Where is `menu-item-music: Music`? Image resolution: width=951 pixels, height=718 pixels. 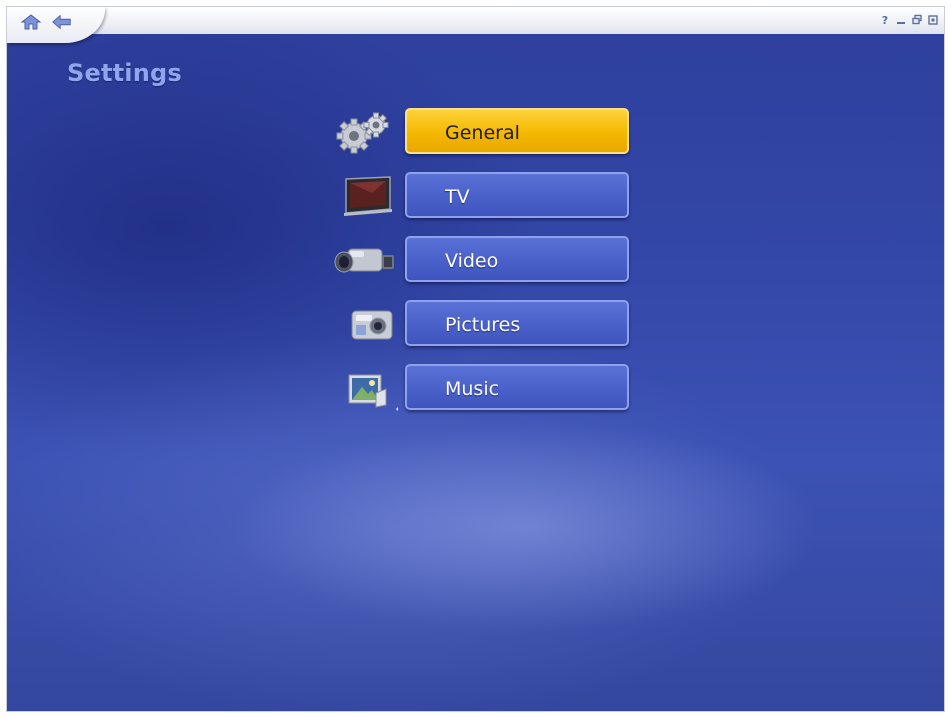
menu-item-music: Music is located at coordinates (484, 388).